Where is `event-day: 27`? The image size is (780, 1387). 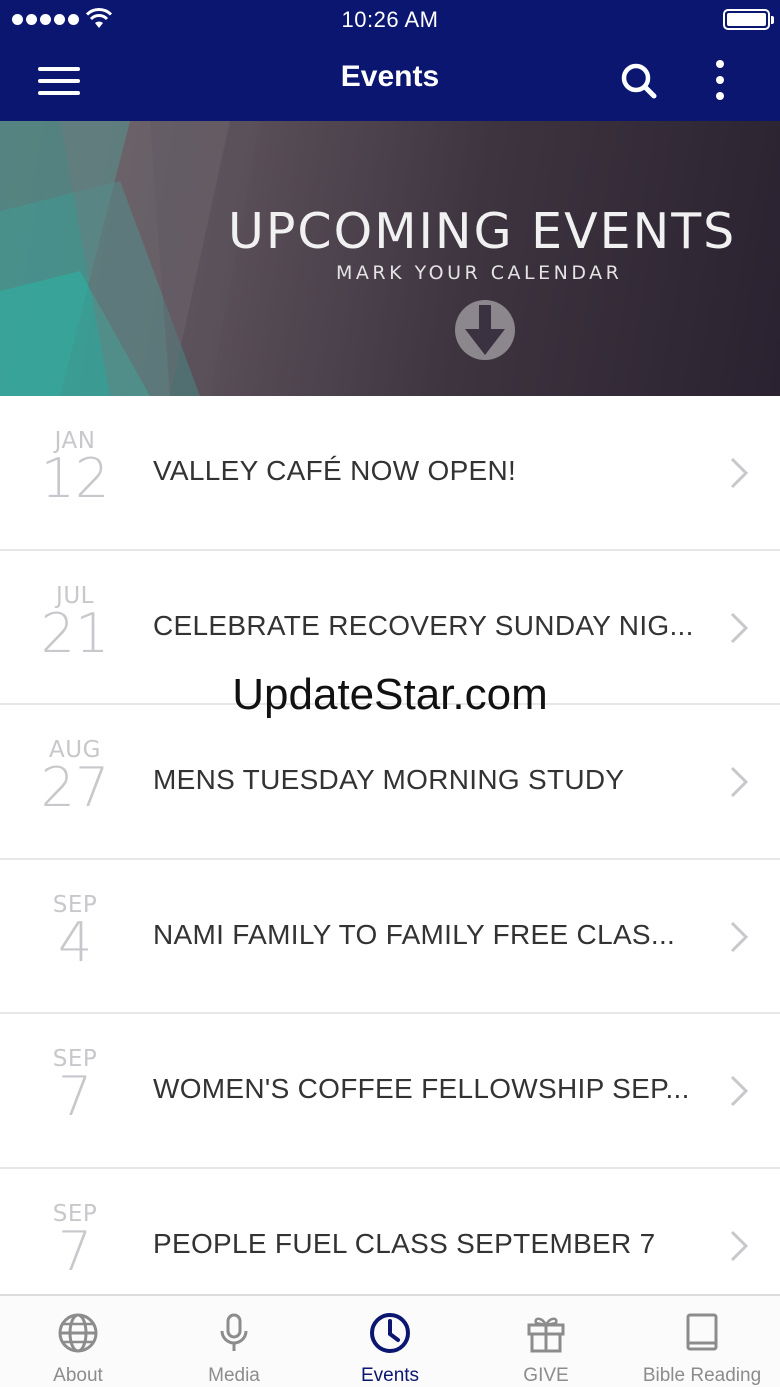
event-day: 27 is located at coordinates (75, 787).